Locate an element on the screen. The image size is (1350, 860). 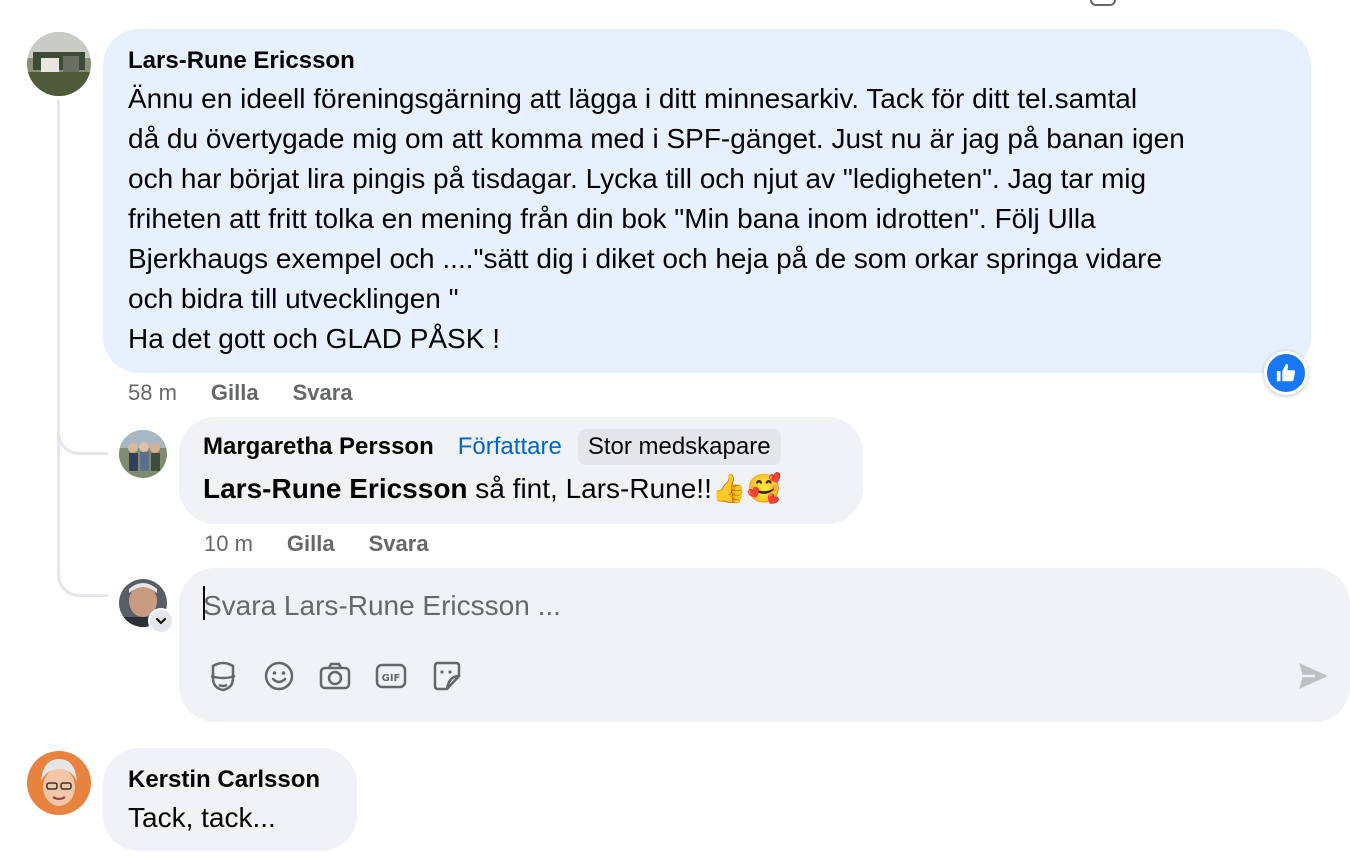
chevron-down-icon is located at coordinates (161, 621).